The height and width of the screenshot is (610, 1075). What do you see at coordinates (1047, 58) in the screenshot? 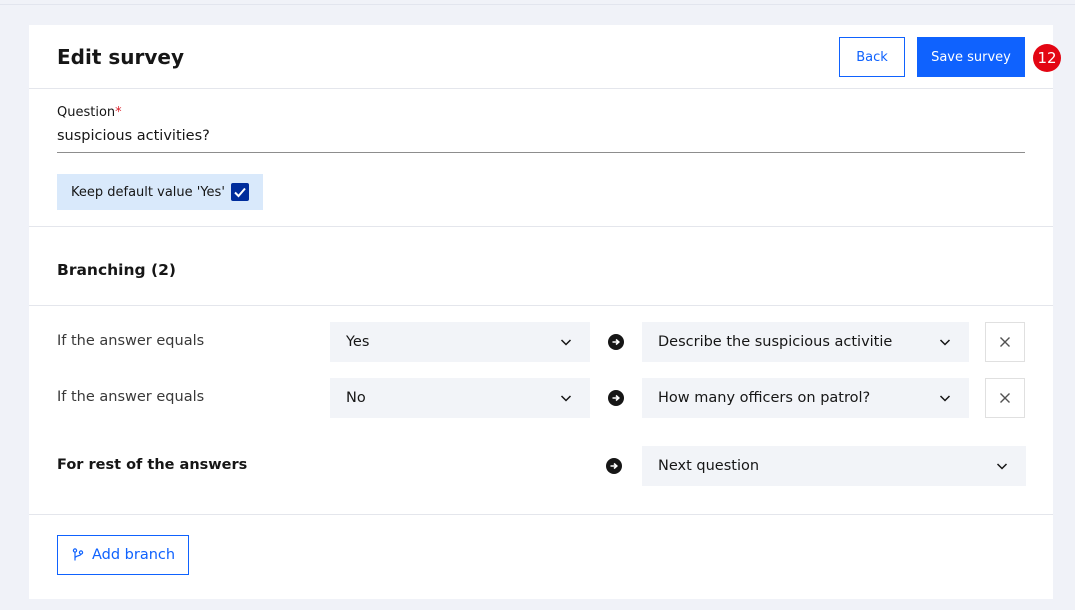
I see `step-badge: 12` at bounding box center [1047, 58].